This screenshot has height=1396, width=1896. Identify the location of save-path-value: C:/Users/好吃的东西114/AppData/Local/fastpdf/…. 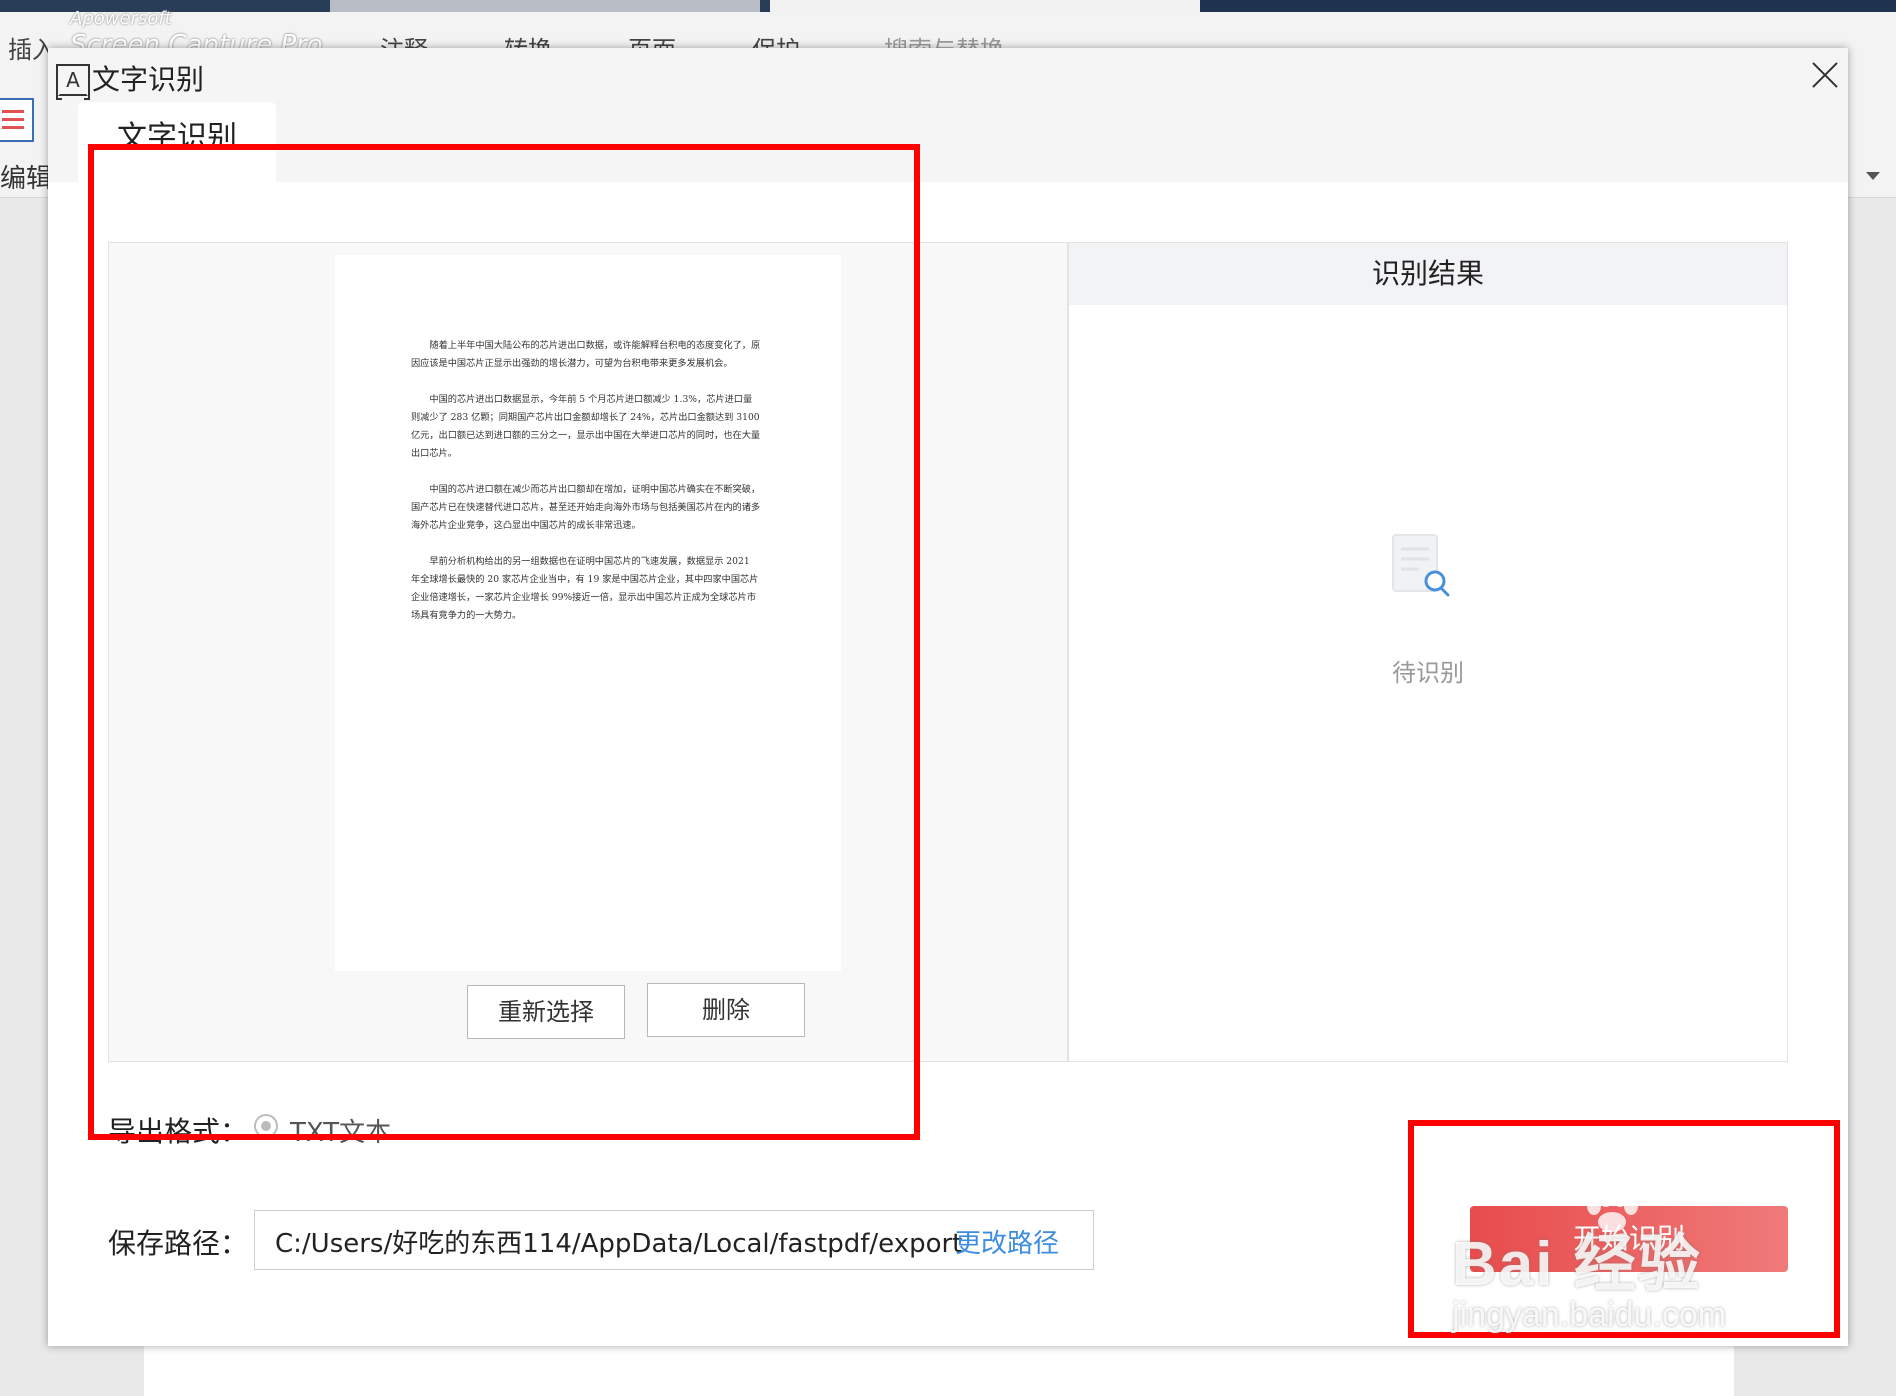
(619, 1244).